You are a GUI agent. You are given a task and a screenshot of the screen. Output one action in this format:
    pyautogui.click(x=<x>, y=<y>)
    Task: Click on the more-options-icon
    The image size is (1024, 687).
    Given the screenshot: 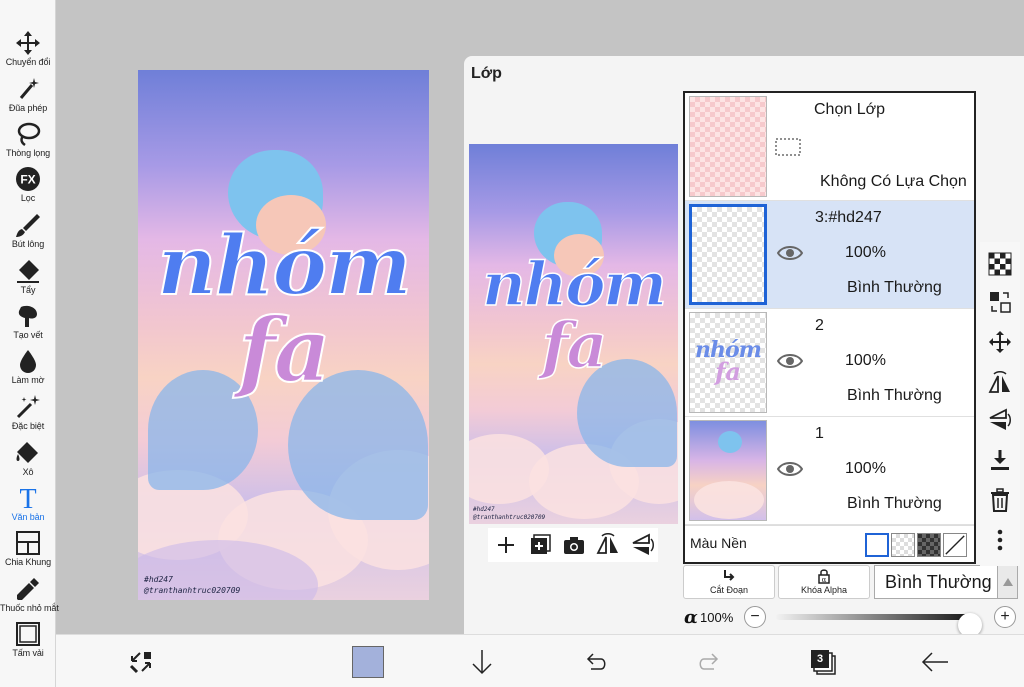 What is the action you would take?
    pyautogui.click(x=1000, y=540)
    